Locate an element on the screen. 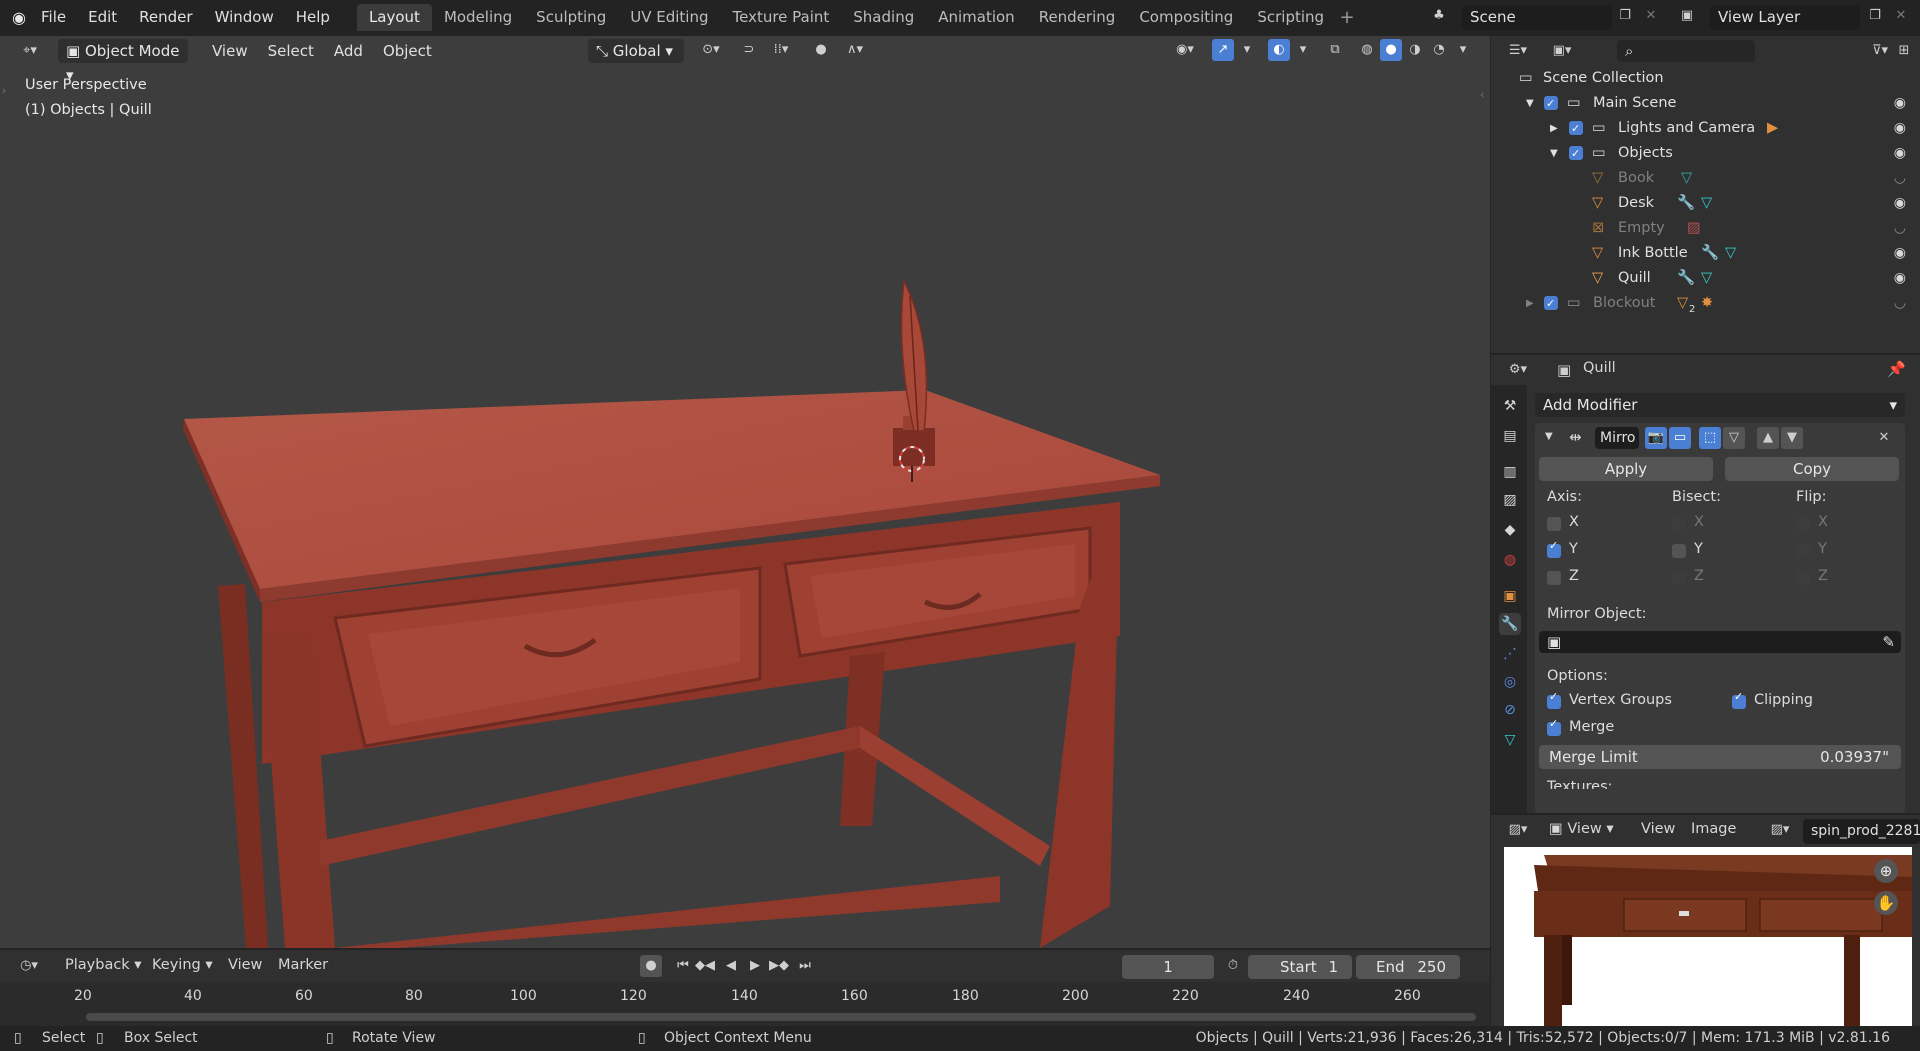  editor-type-icon: ⌖▾ is located at coordinates (30, 51).